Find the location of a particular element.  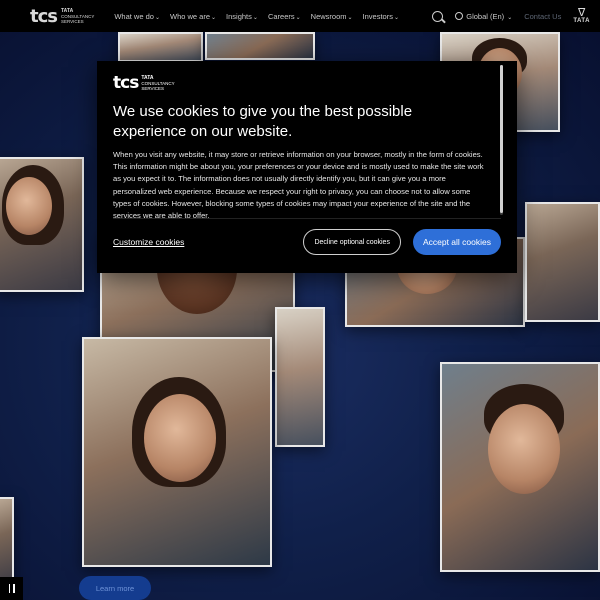

learn-more-button: Learn more is located at coordinates (115, 588).